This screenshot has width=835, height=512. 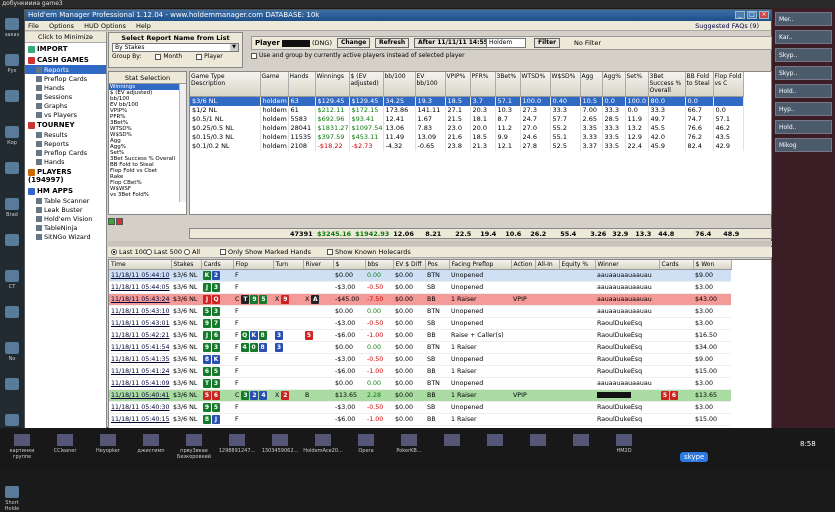 What do you see at coordinates (65, 59) in the screenshot?
I see `sidebar-group-header: CASH GAMES` at bounding box center [65, 59].